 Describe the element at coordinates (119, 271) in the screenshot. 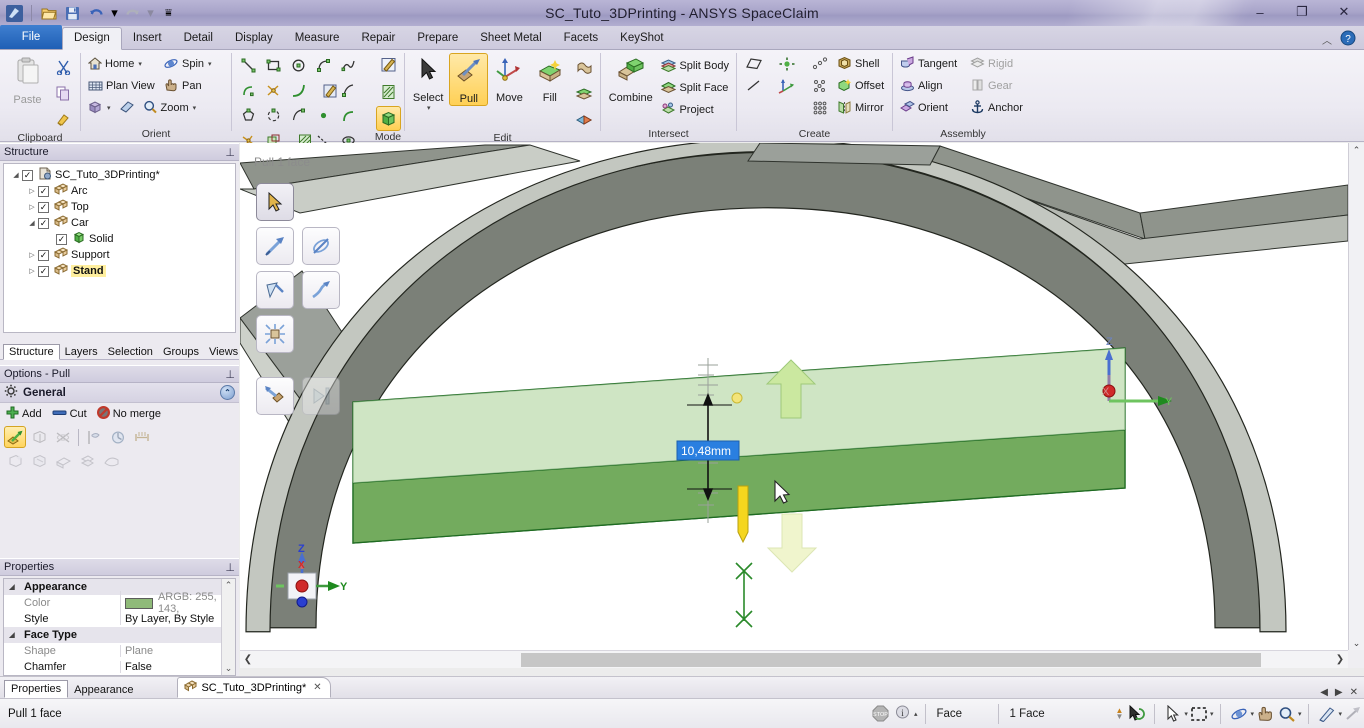

I see `tree-node-stand: ▷ ✓ Stand` at that location.